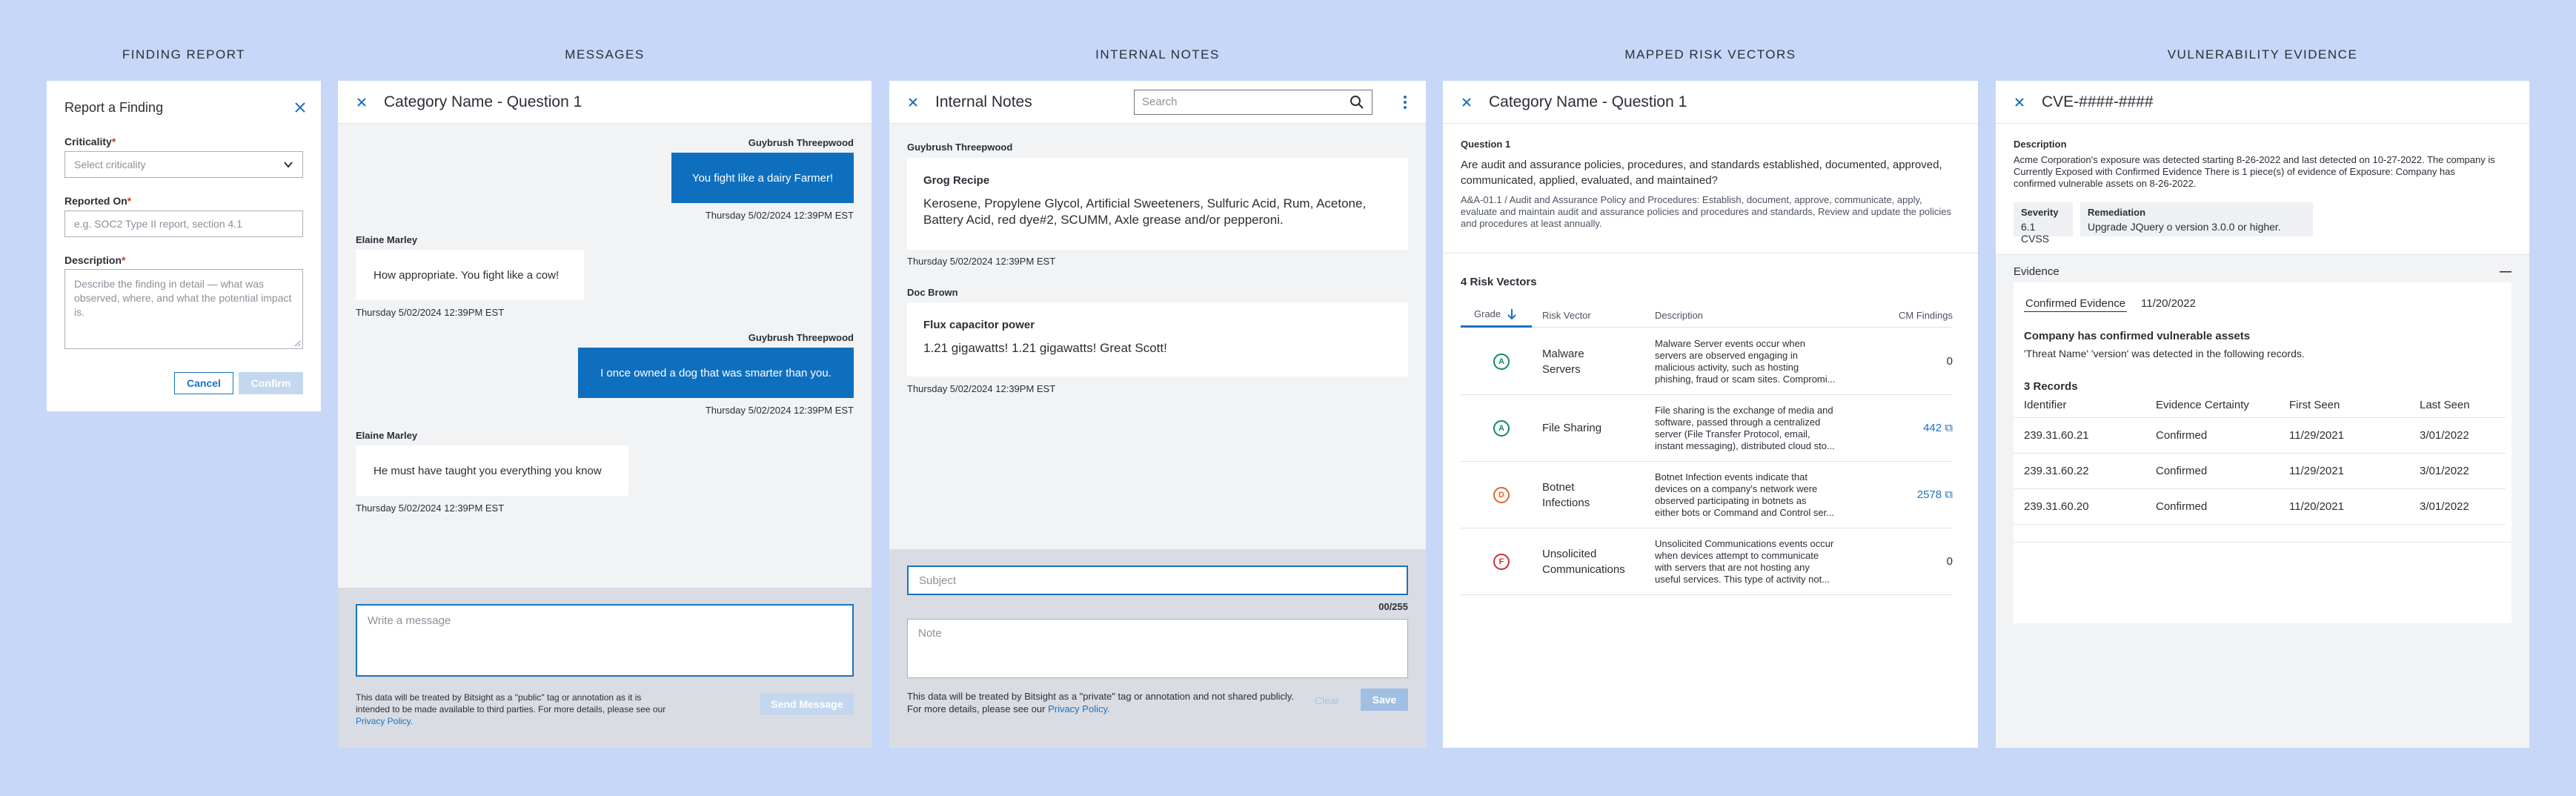  Describe the element at coordinates (297, 343) in the screenshot. I see `resize-handle-icon` at that location.